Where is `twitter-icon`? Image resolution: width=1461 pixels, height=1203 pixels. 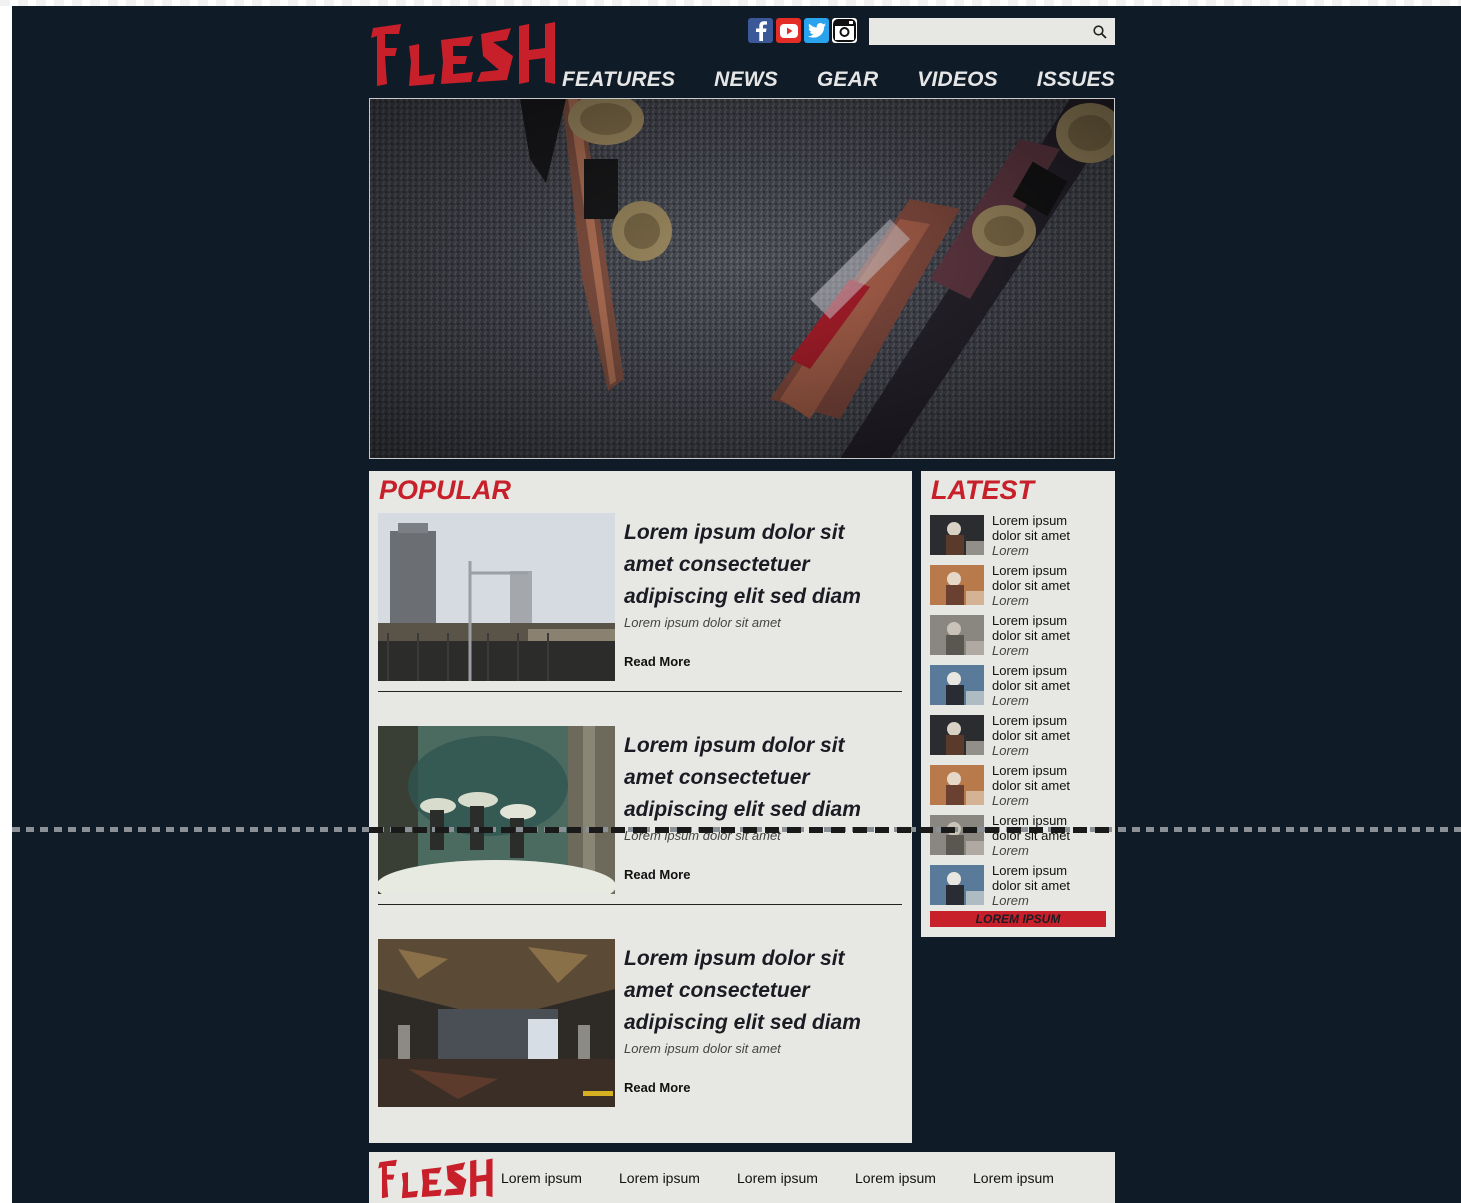
twitter-icon is located at coordinates (816, 30).